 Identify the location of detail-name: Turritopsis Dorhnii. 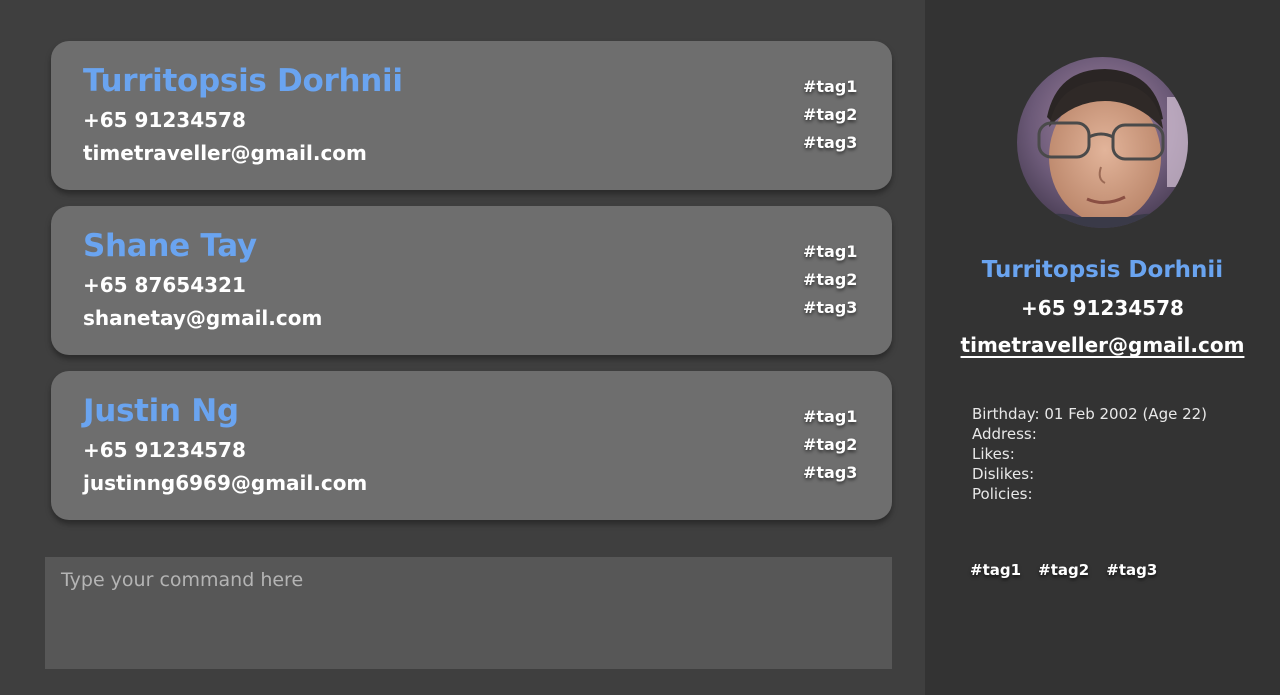
(1102, 270).